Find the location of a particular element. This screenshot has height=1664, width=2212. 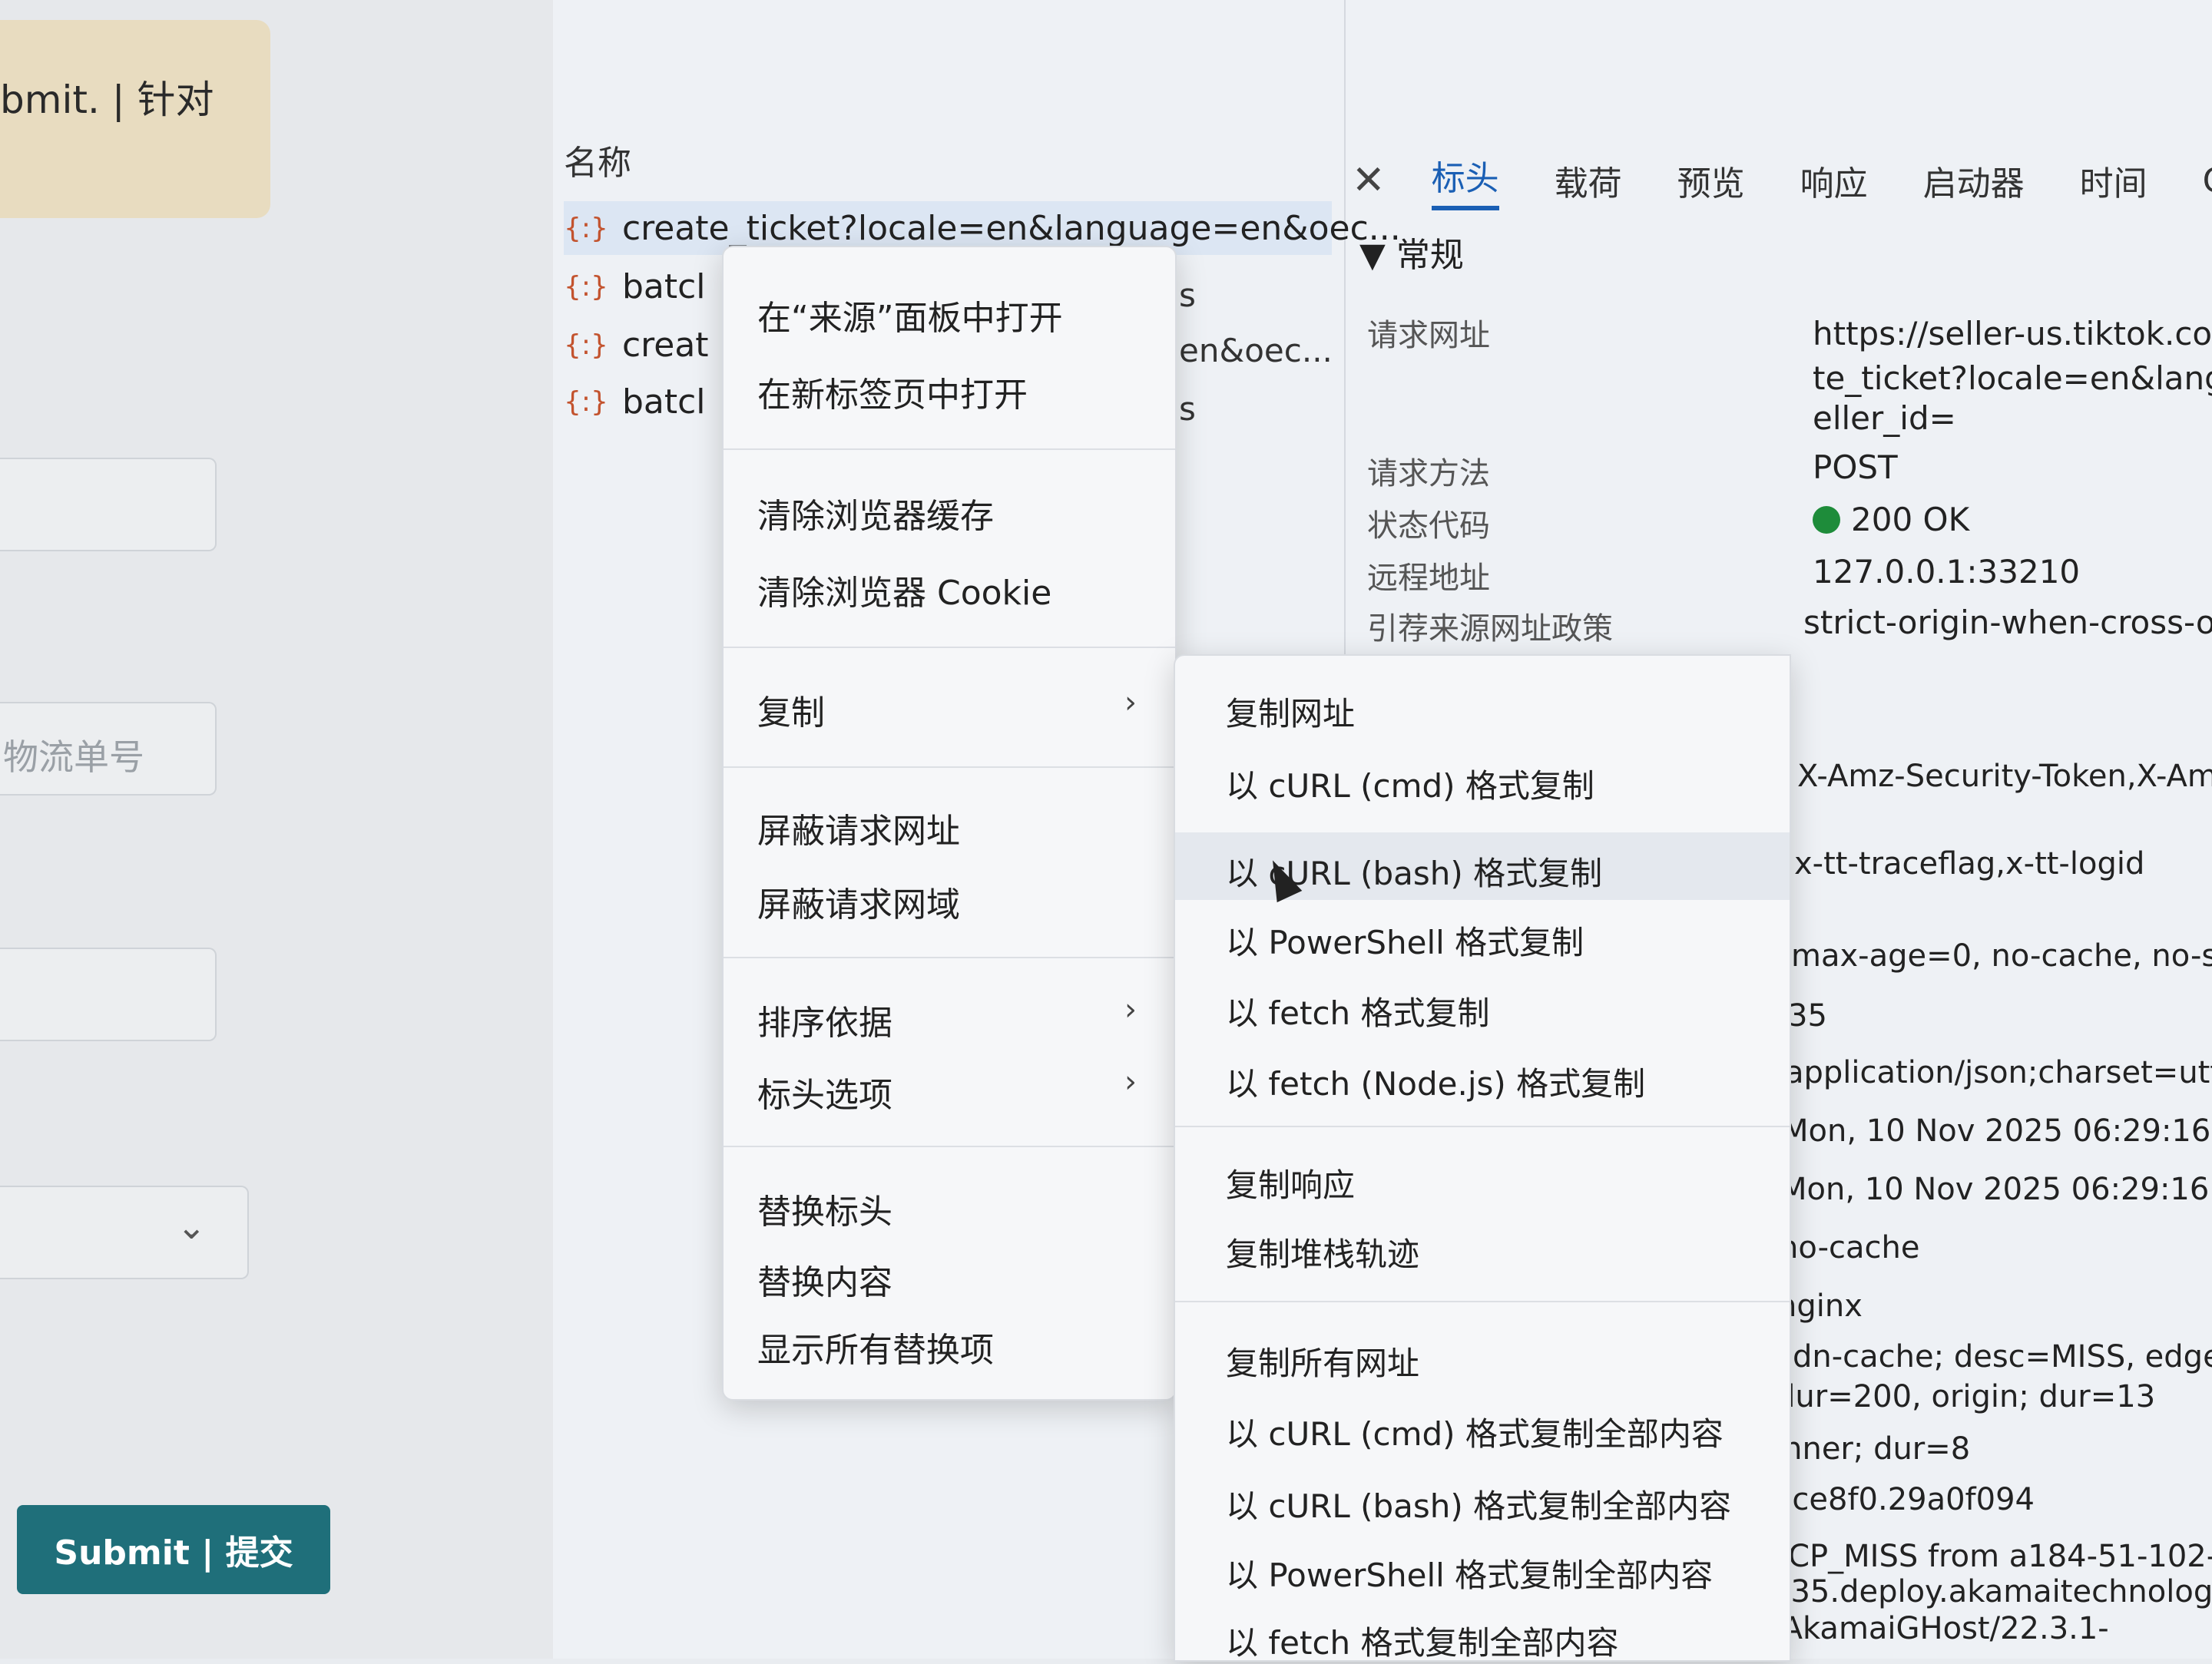

menu-copy-all-as-powershell: 以 PowerShell 格式复制全部内容 is located at coordinates (1469, 1573).